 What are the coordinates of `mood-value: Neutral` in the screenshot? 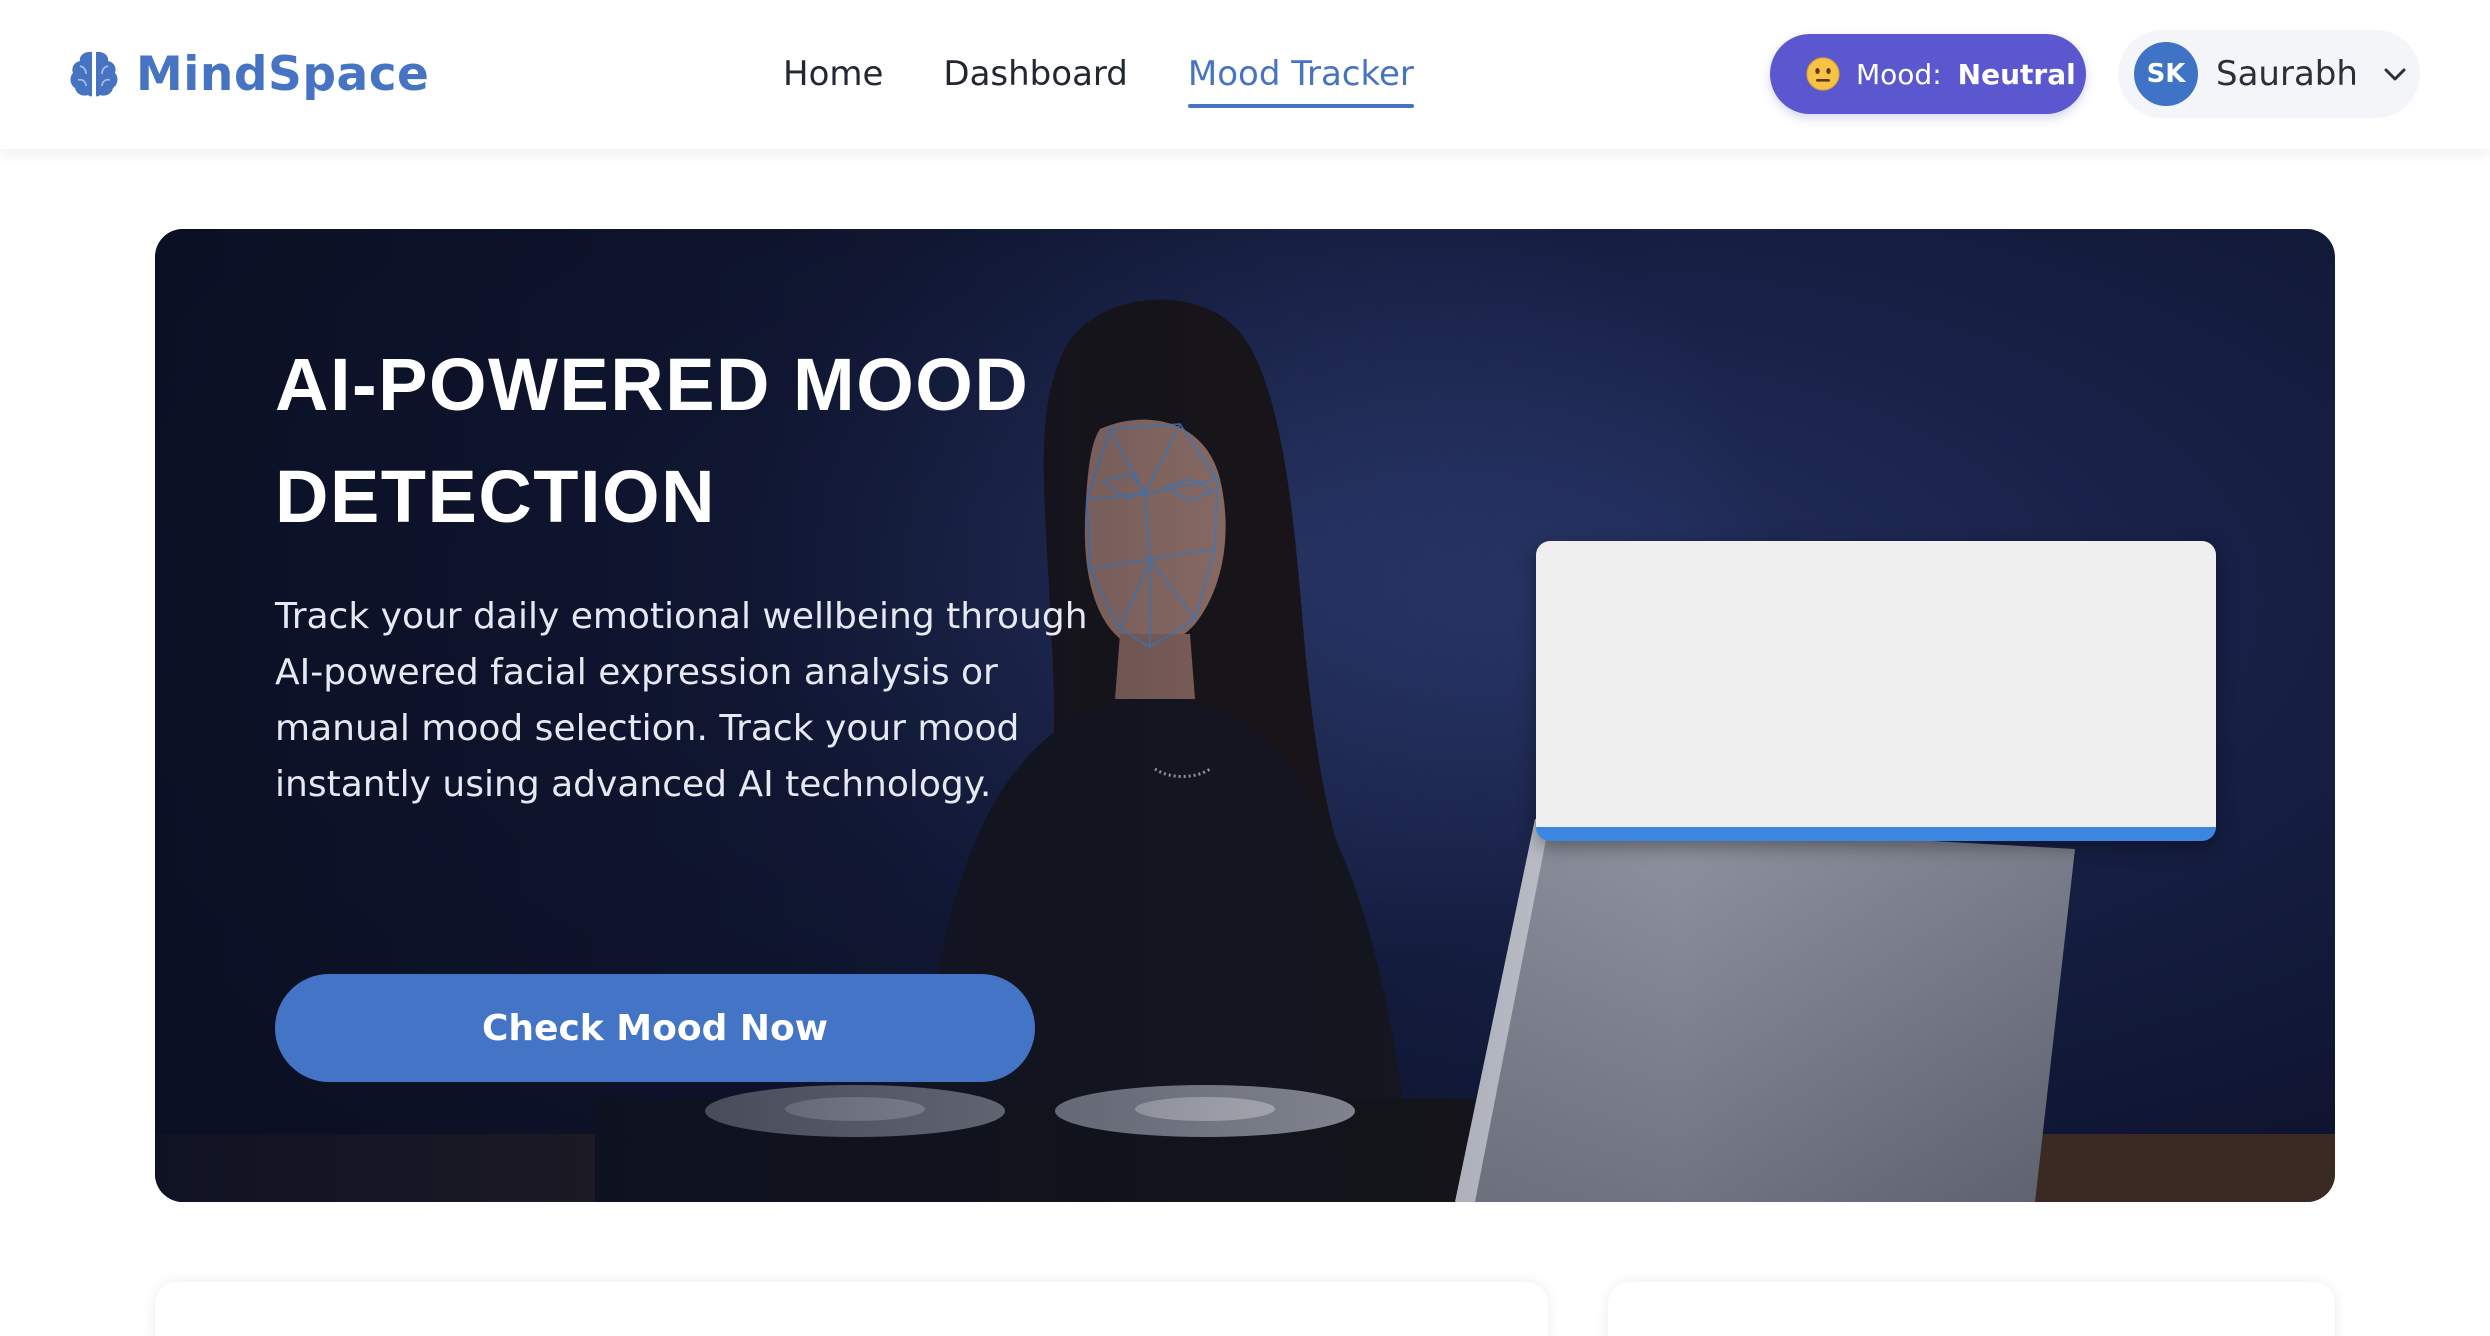 It's located at (2016, 74).